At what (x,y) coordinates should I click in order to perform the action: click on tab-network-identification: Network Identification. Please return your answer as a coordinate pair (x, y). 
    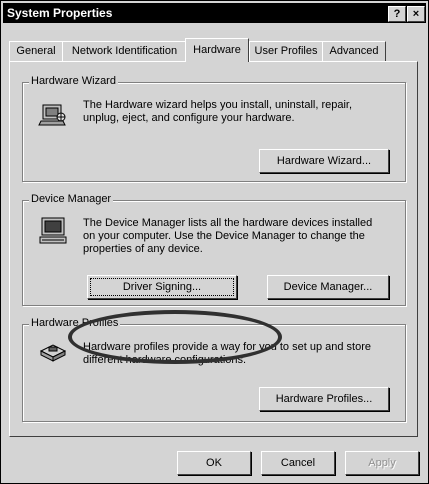
    Looking at the image, I should click on (124, 51).